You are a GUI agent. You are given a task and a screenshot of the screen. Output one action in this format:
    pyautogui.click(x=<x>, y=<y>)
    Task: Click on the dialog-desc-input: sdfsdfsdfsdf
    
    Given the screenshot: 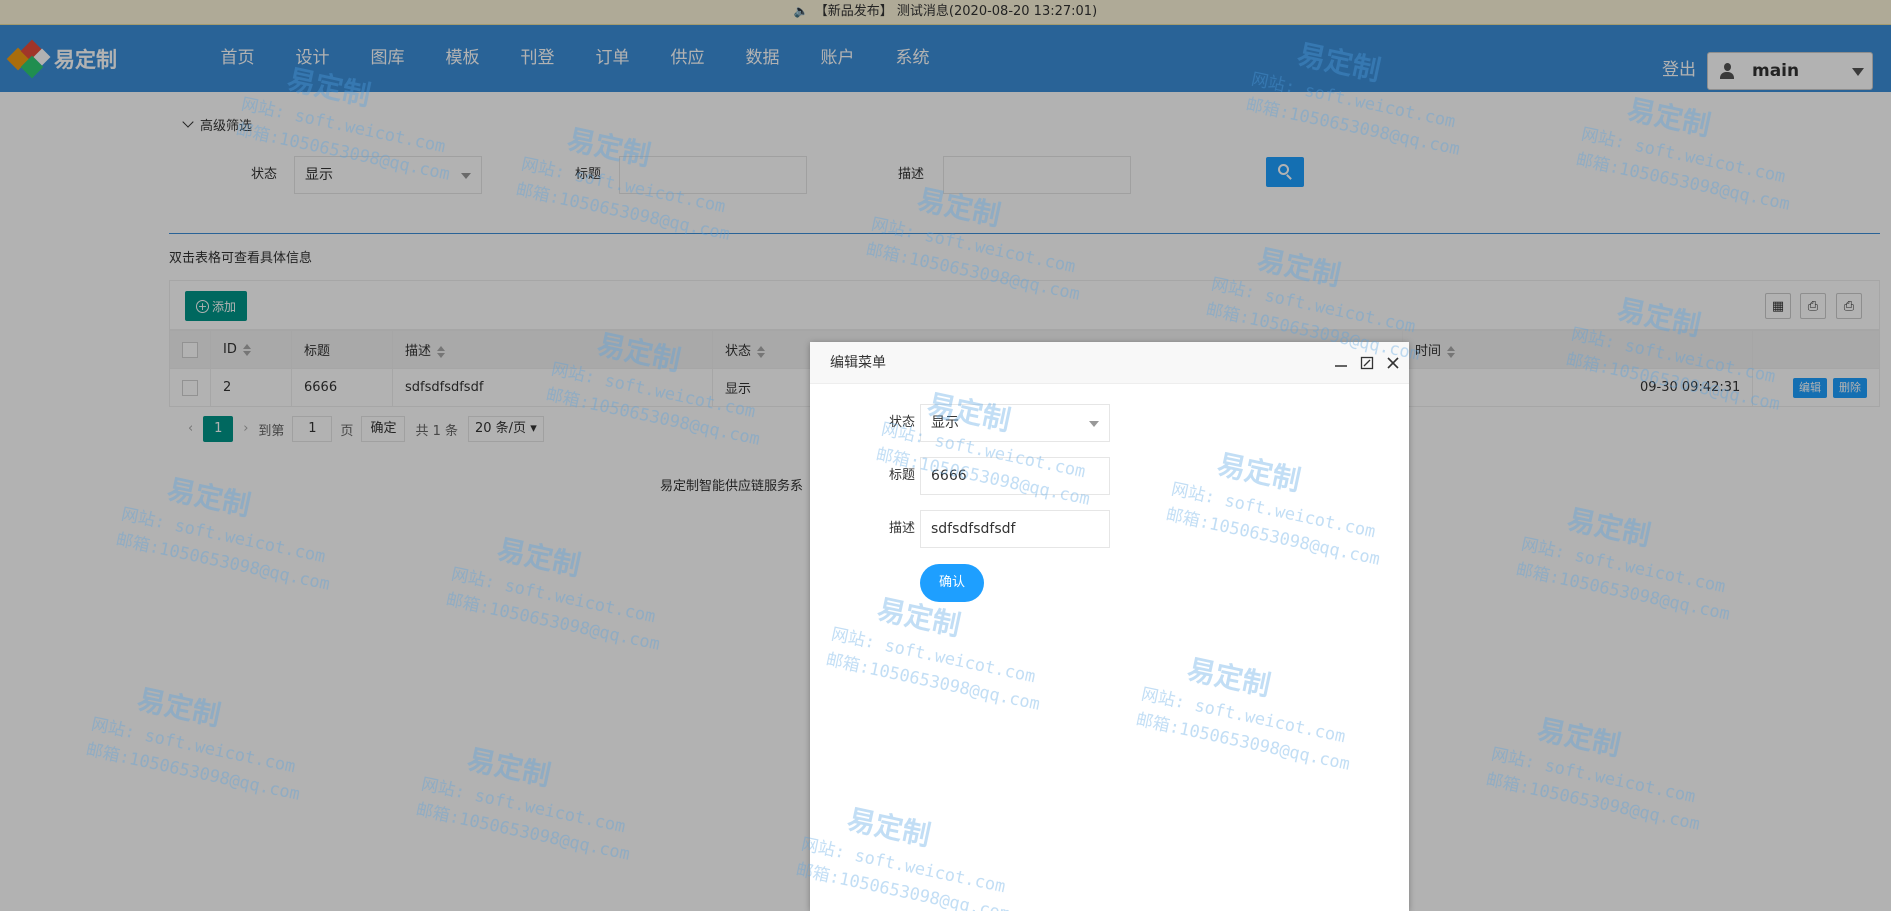 What is the action you would take?
    pyautogui.click(x=1015, y=529)
    